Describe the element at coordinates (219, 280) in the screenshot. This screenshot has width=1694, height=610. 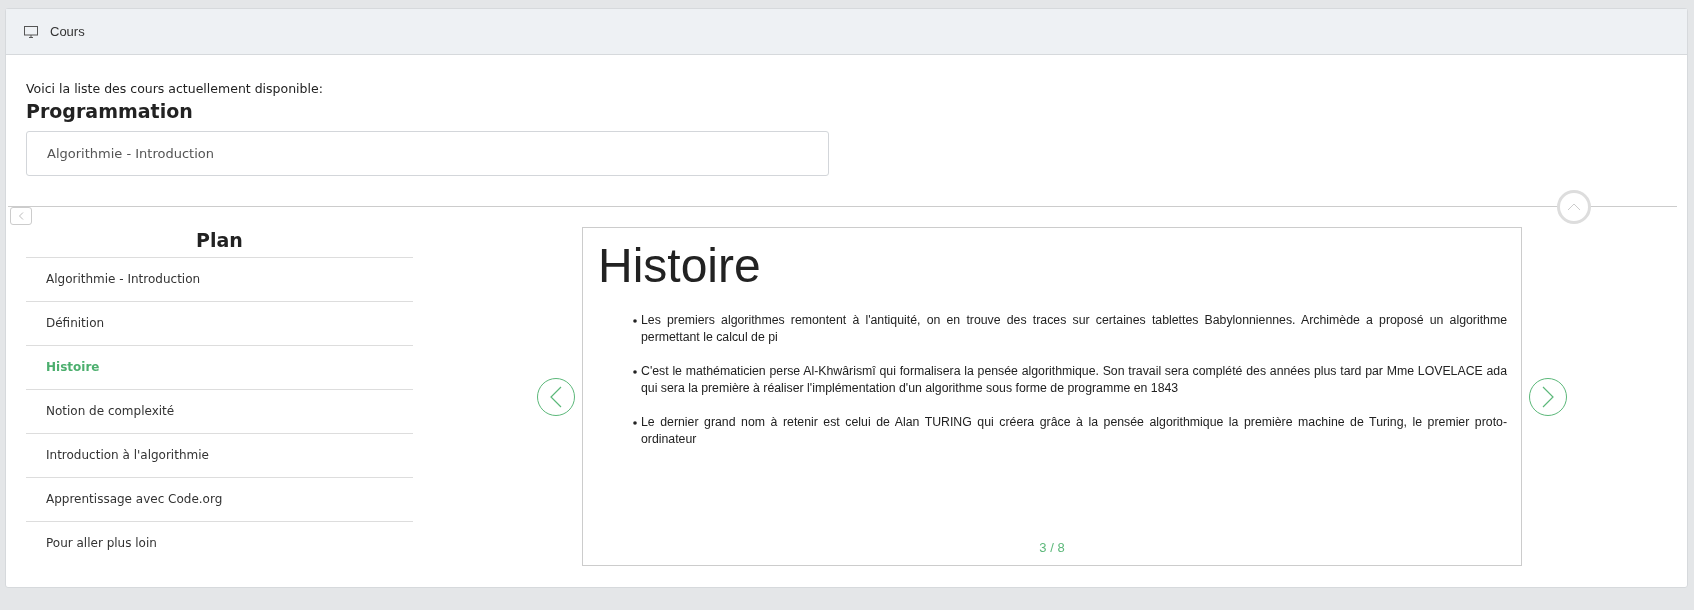
I see `plan-item: Algorithmie - Introduction` at that location.